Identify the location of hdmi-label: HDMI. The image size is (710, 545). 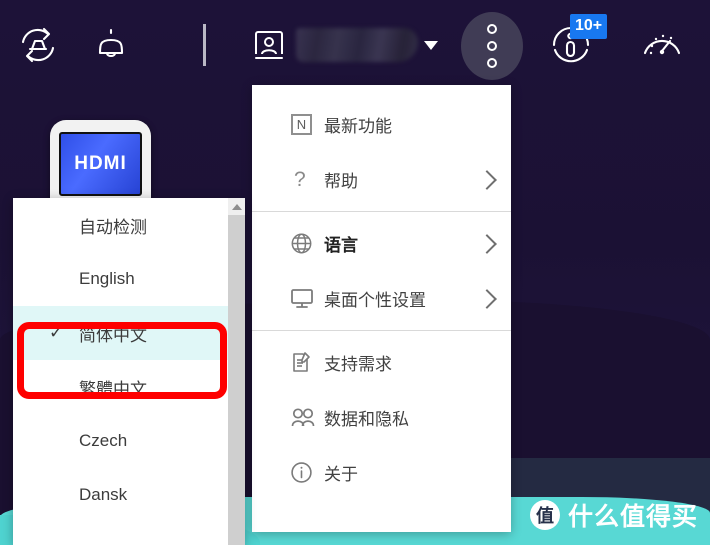
(100, 163).